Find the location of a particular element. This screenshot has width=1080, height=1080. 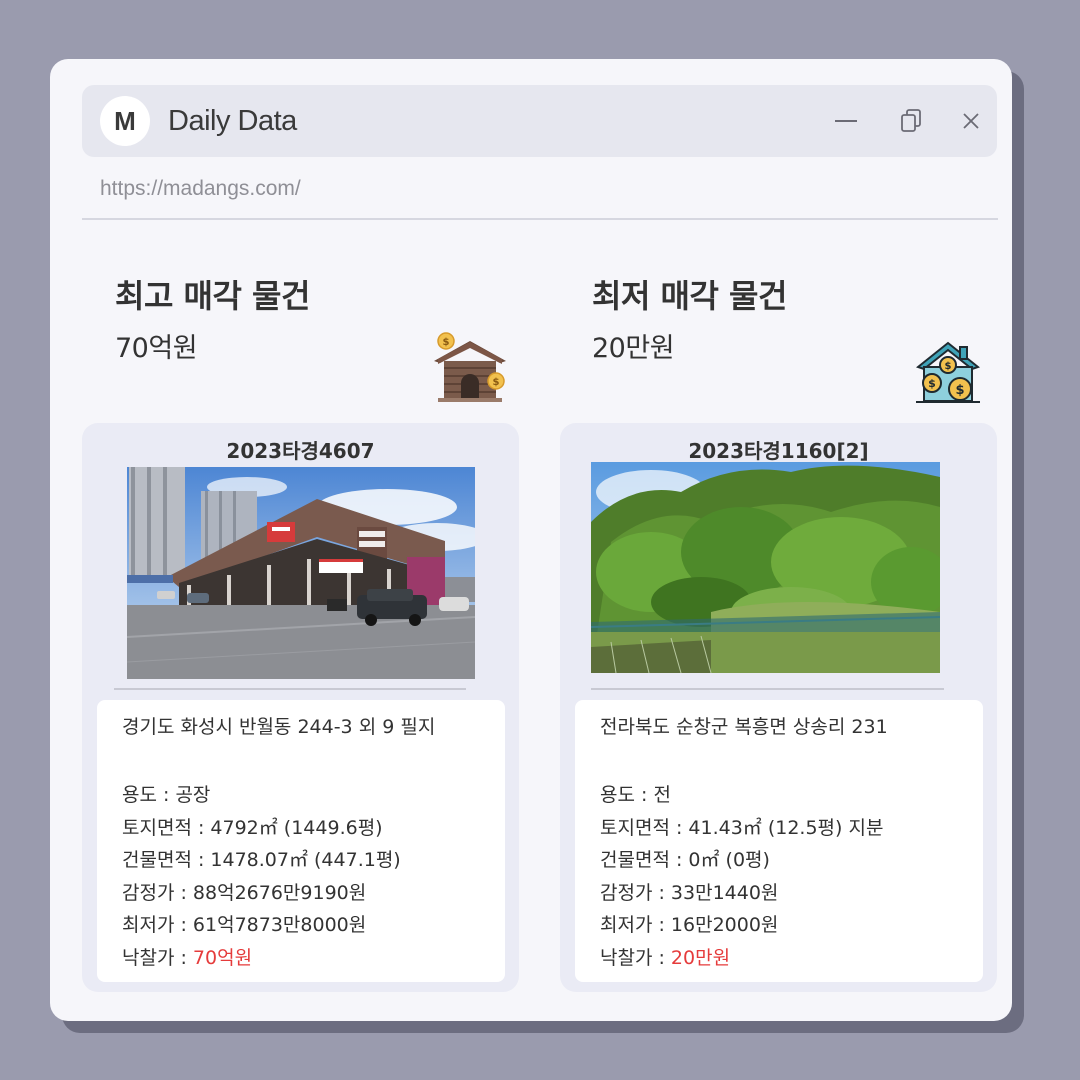

minimum-price-value: 16만2000원 is located at coordinates (724, 925).